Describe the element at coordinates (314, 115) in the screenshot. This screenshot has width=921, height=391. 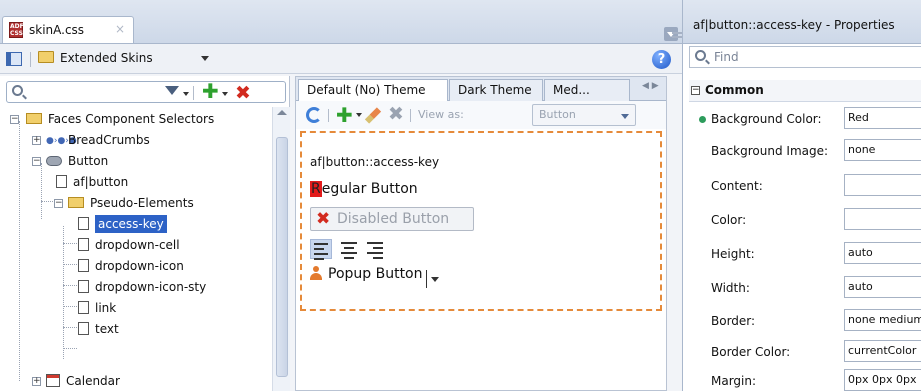
I see `refresh-icon` at that location.